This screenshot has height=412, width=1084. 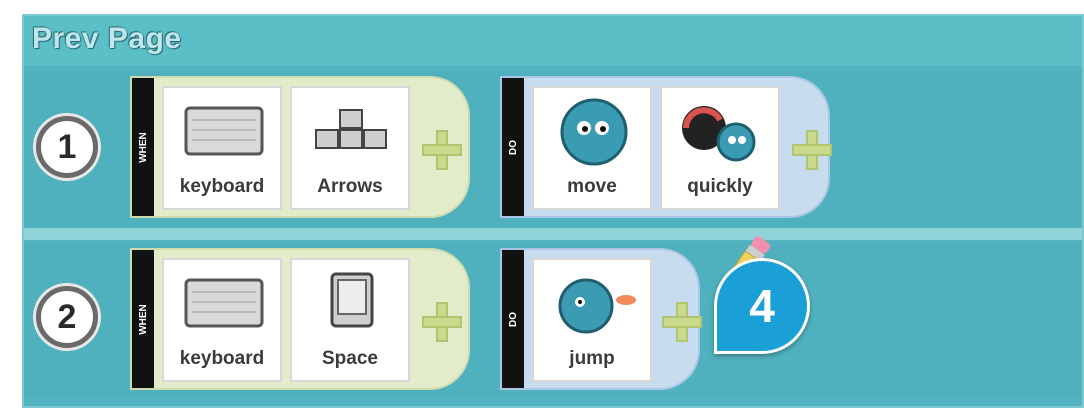 What do you see at coordinates (67, 317) in the screenshot?
I see `rule-number-2: 2` at bounding box center [67, 317].